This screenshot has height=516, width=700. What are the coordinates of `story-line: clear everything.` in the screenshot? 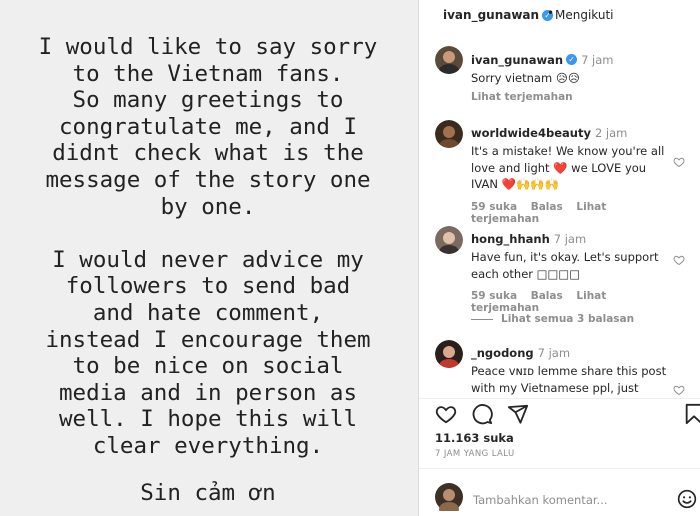 It's located at (208, 445).